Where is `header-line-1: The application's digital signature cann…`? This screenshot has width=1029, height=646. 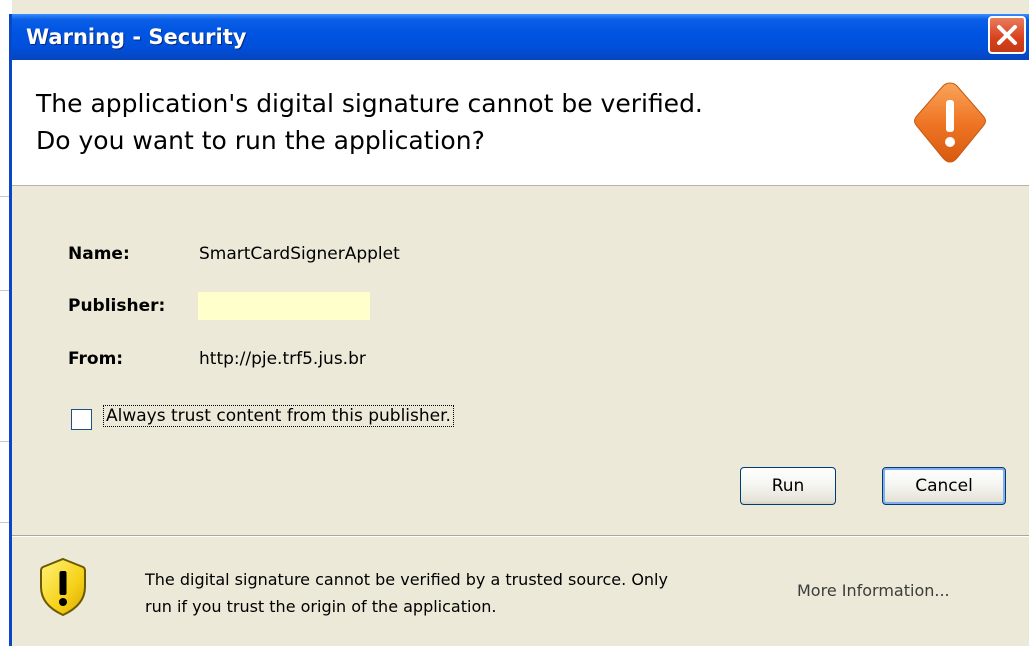 header-line-1: The application's digital signature cann… is located at coordinates (369, 103).